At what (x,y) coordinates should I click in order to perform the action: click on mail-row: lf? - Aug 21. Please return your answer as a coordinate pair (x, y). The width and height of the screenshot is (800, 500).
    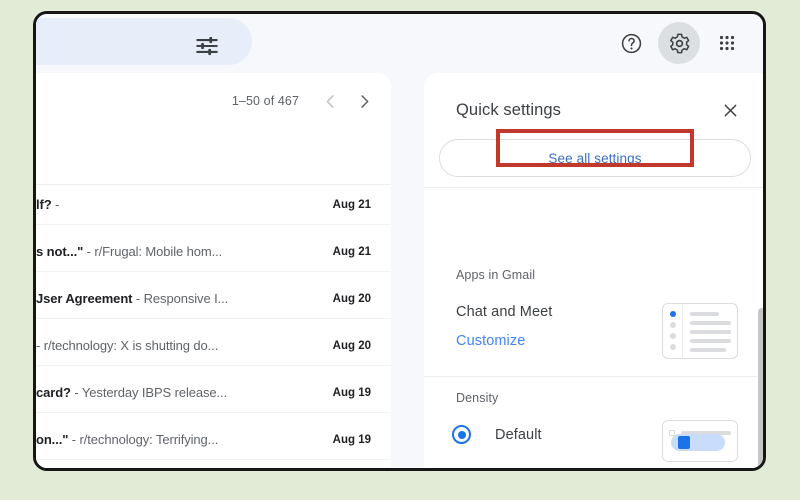
    Looking at the image, I should click on (213, 205).